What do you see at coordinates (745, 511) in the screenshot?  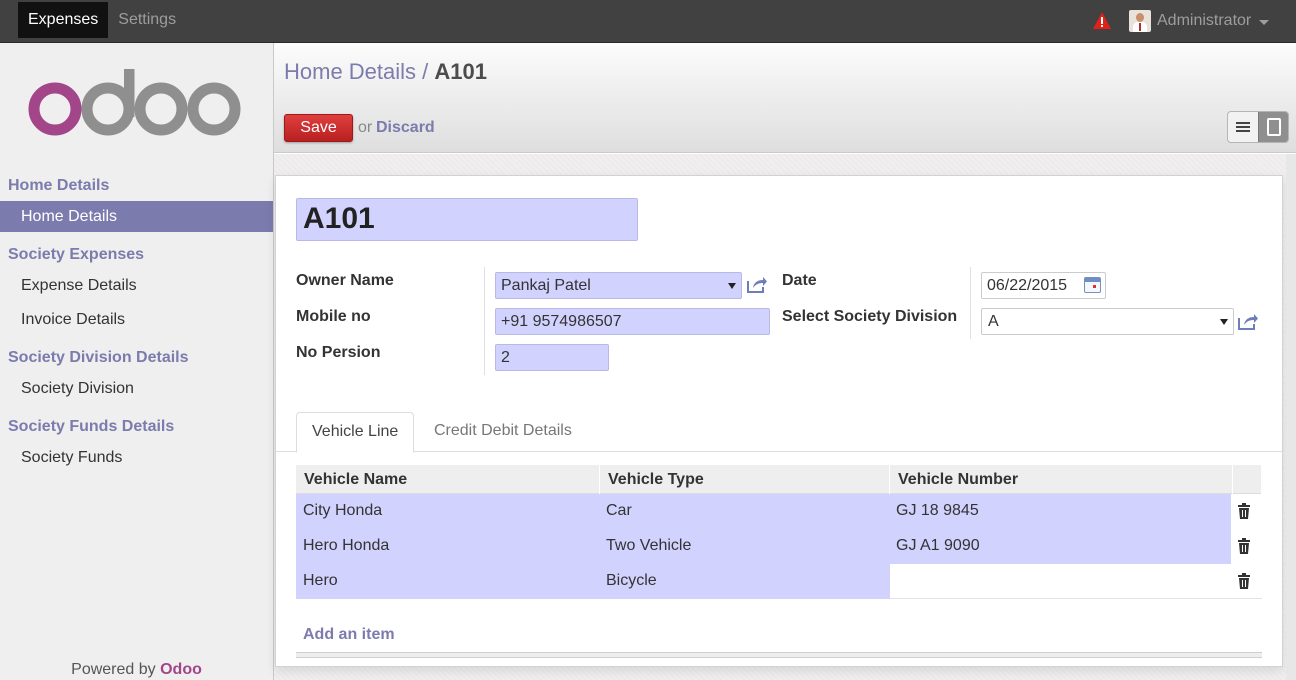 I see `cell-vehicle-type: Car` at bounding box center [745, 511].